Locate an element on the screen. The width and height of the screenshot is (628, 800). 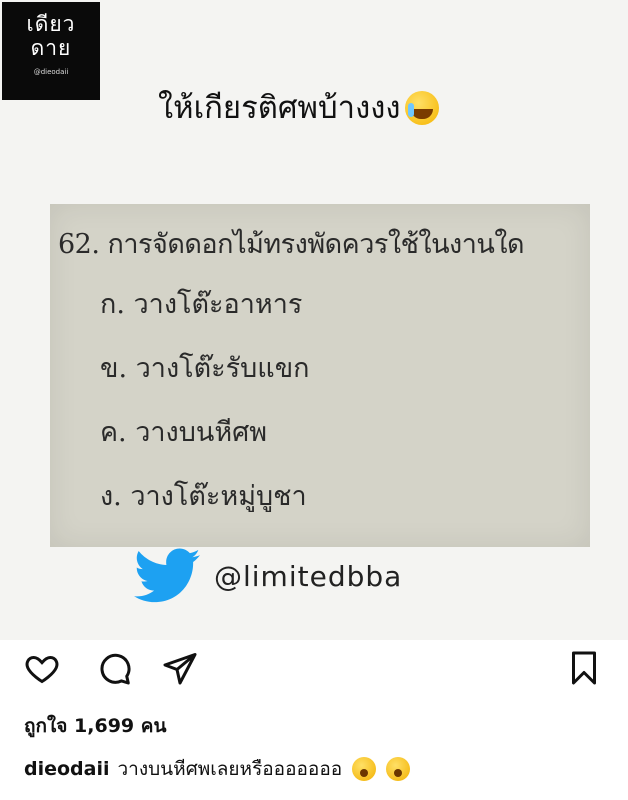
twitter-handle: @limitedbba is located at coordinates (308, 576).